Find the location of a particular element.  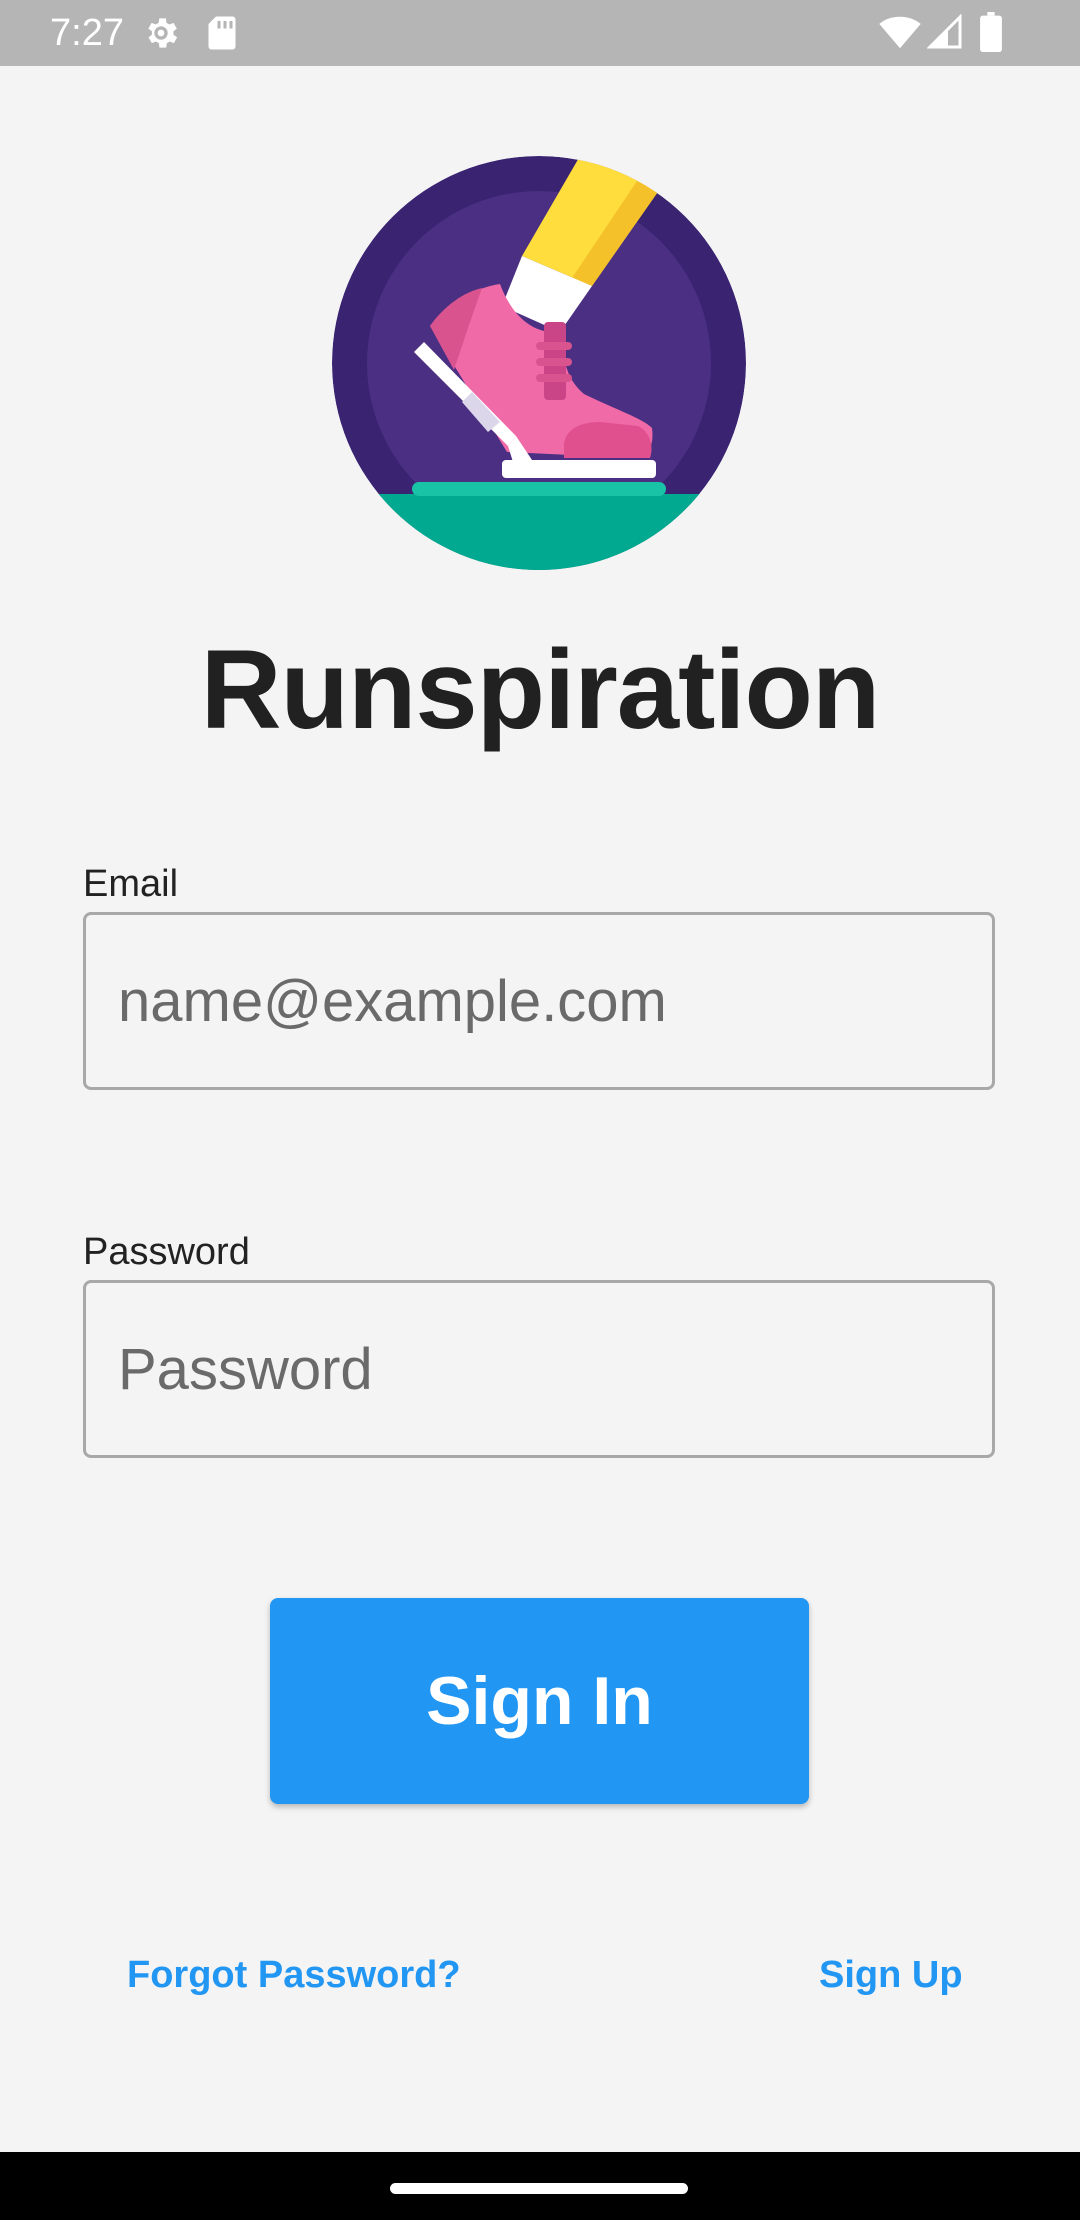

status-time: 7:27 is located at coordinates (87, 33).